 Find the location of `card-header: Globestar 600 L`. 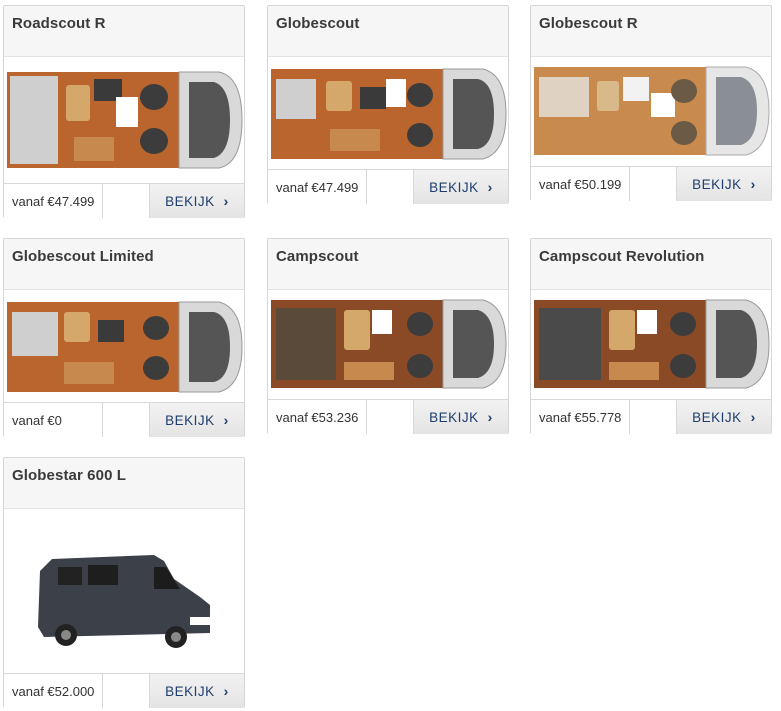

card-header: Globestar 600 L is located at coordinates (124, 483).